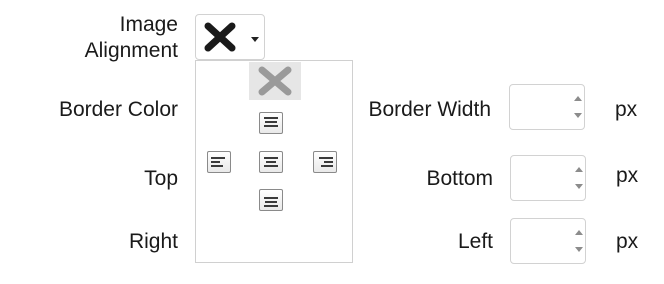 This screenshot has height=284, width=664. I want to click on bottom-stepper, so click(548, 178).